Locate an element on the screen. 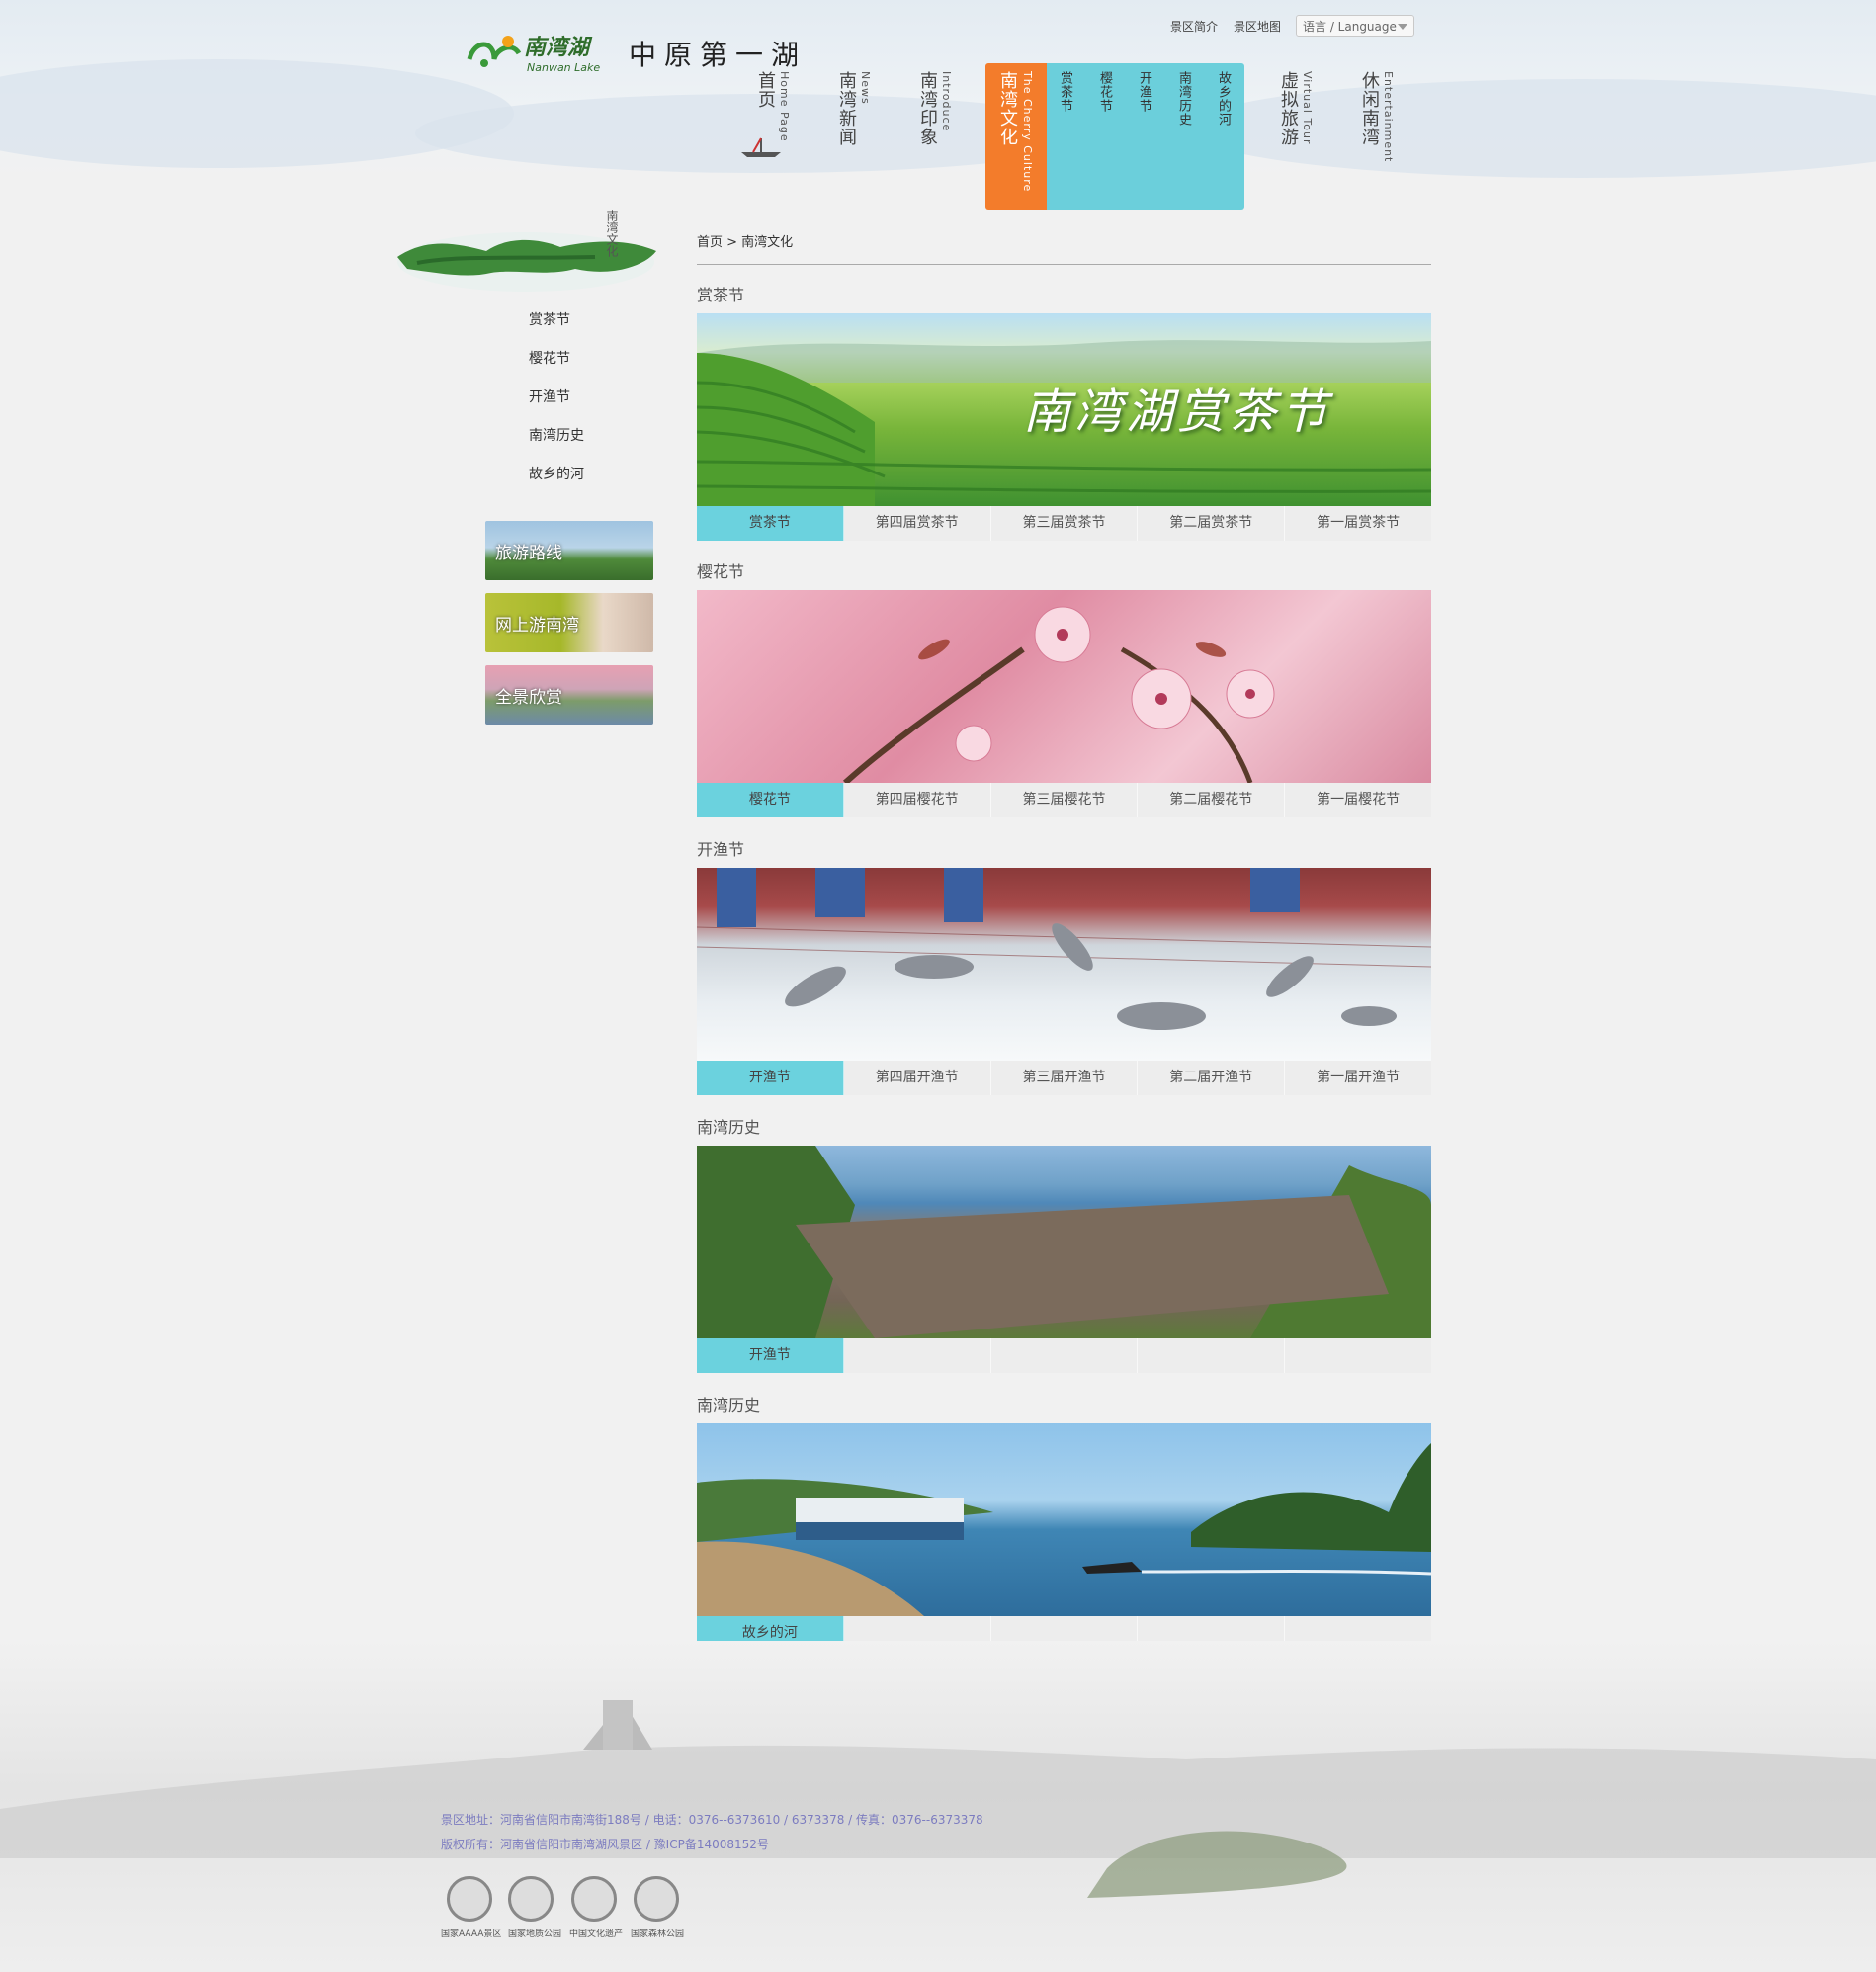 Image resolution: width=1876 pixels, height=1972 pixels. logo-text: 南湾湖 is located at coordinates (556, 46).